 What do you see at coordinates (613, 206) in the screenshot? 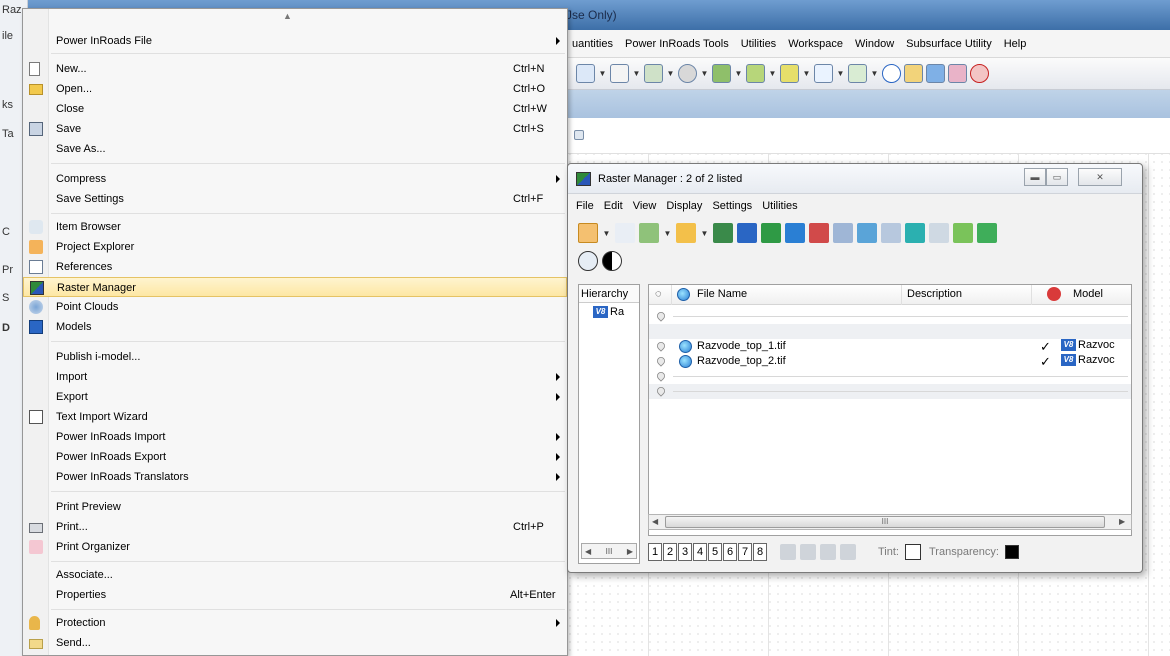
I see `dlg-menu-edit: Edit` at bounding box center [613, 206].